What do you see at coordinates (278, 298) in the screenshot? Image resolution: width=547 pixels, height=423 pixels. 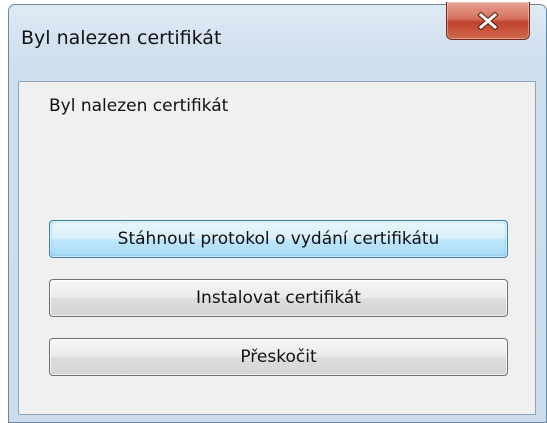 I see `install-certificate-button: Instalovat certifikát` at bounding box center [278, 298].